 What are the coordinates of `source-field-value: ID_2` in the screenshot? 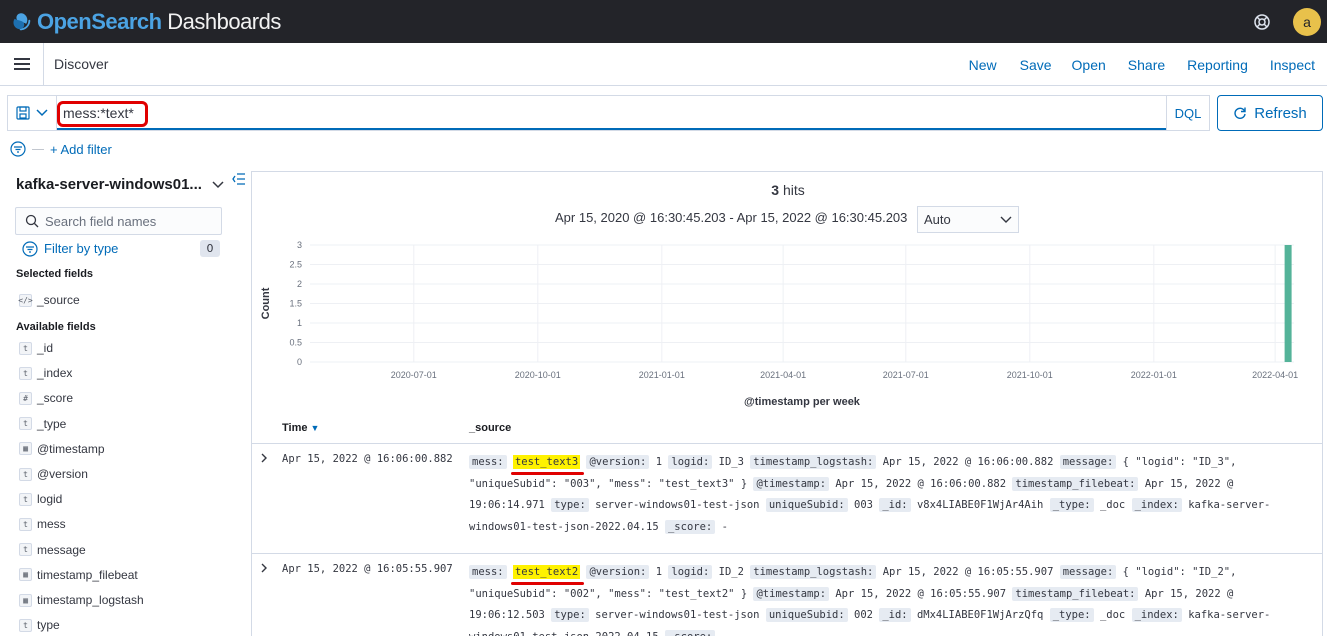 It's located at (731, 572).